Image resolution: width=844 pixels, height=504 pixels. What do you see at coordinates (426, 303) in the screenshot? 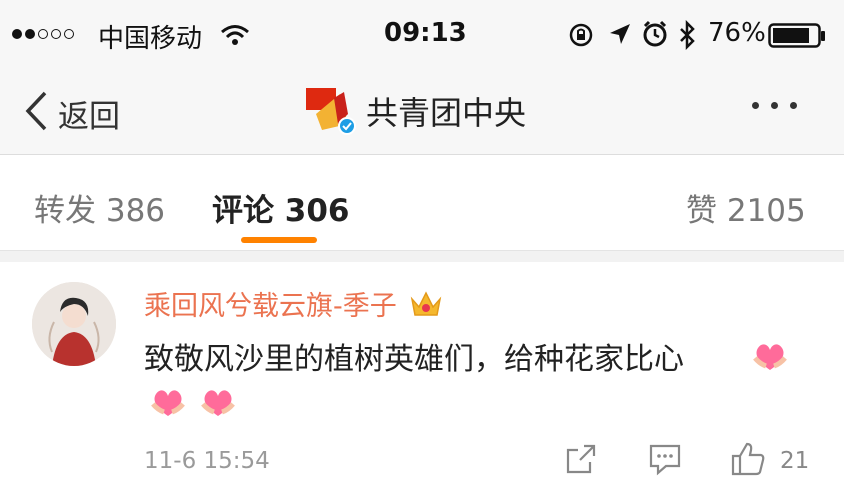
I see `crown-badge-icon` at bounding box center [426, 303].